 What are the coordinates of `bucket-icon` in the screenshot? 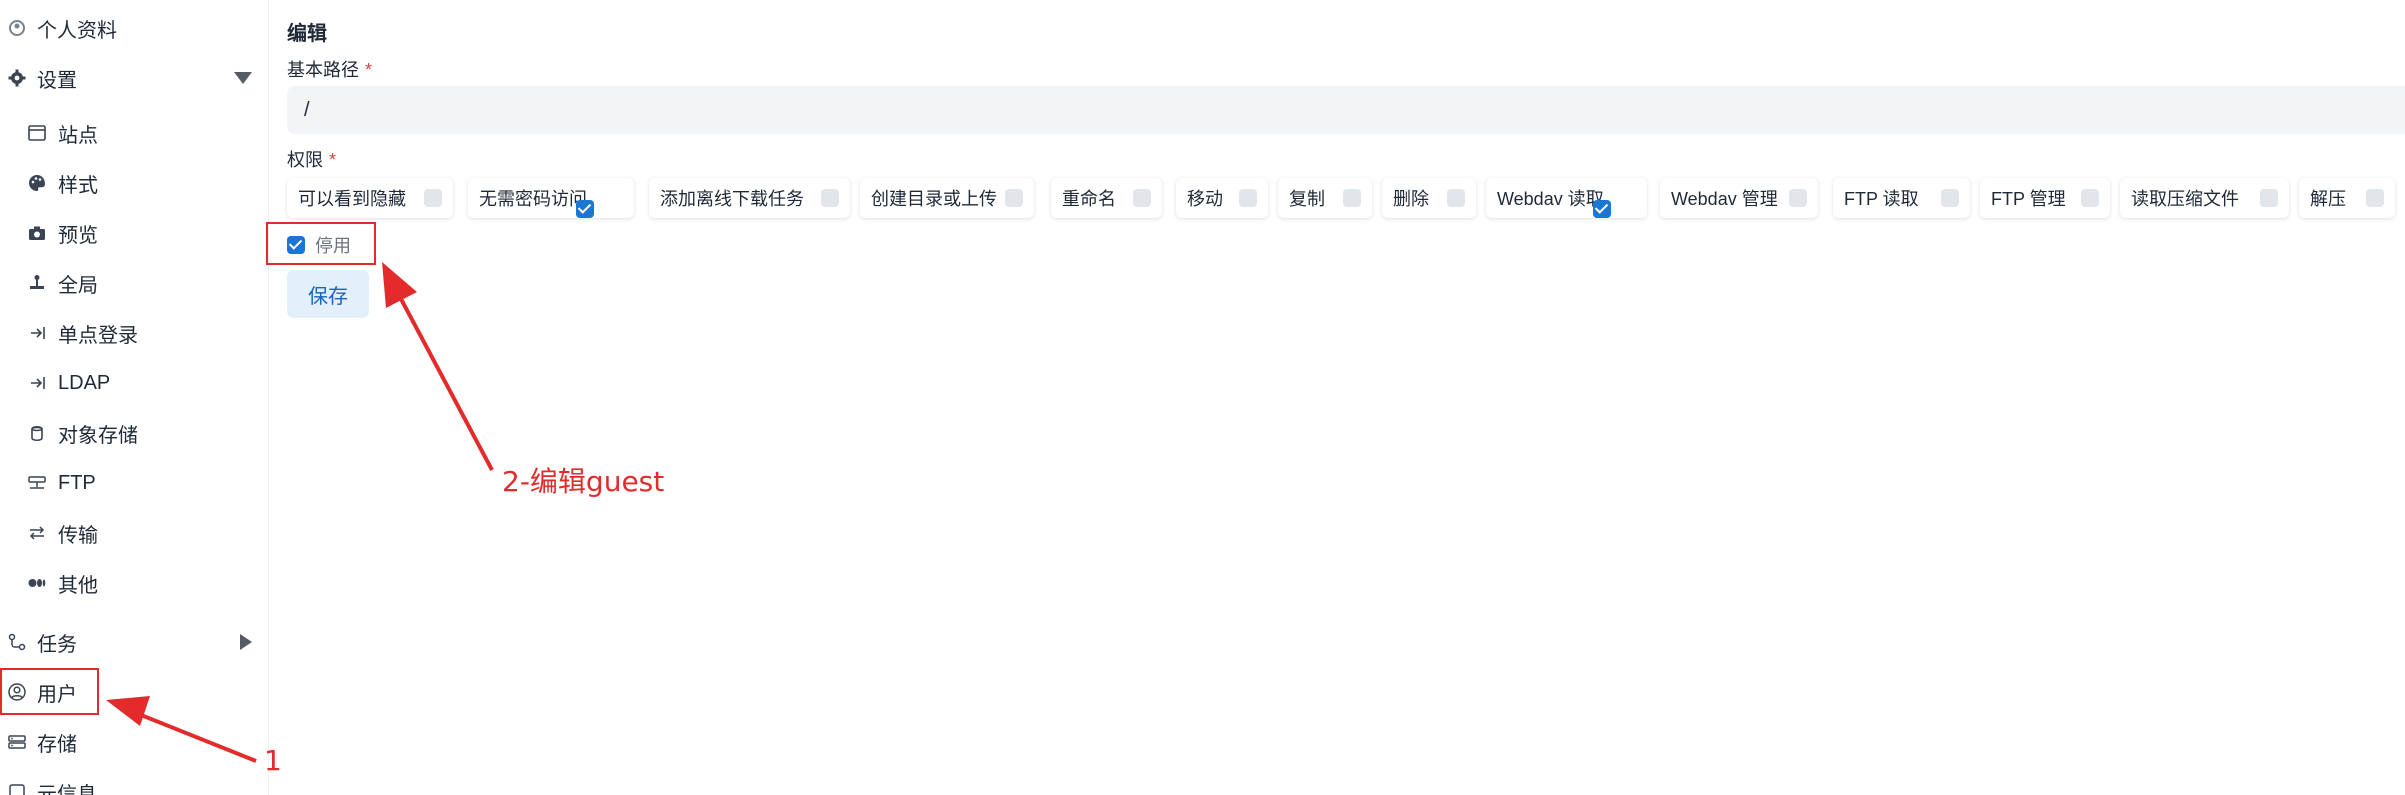 It's located at (37, 433).